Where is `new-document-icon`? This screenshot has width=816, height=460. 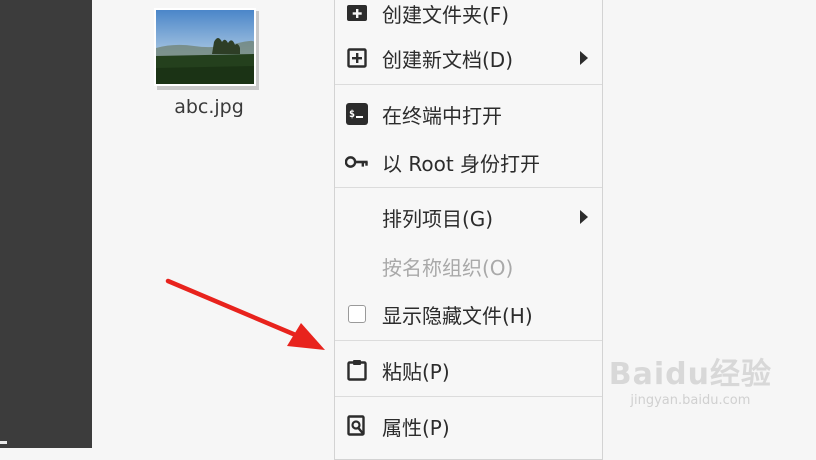
new-document-icon is located at coordinates (357, 58).